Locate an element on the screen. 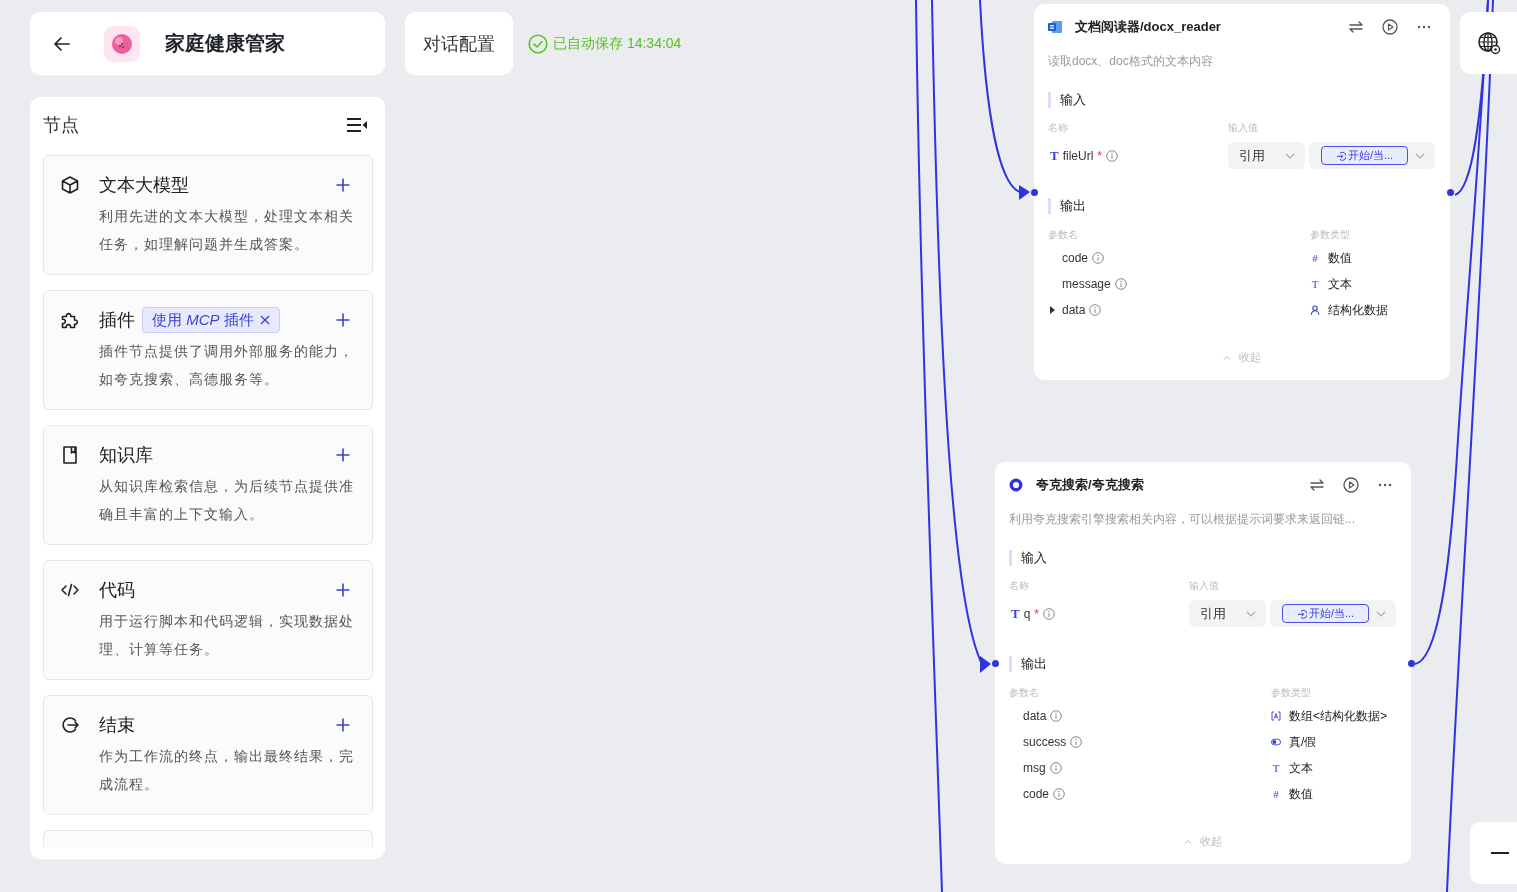 Image resolution: width=1517 pixels, height=892 pixels. node-description: 插件节点提供了调用外部服务的能力，如夸克搜索、高德服务等。 is located at coordinates (227, 365).